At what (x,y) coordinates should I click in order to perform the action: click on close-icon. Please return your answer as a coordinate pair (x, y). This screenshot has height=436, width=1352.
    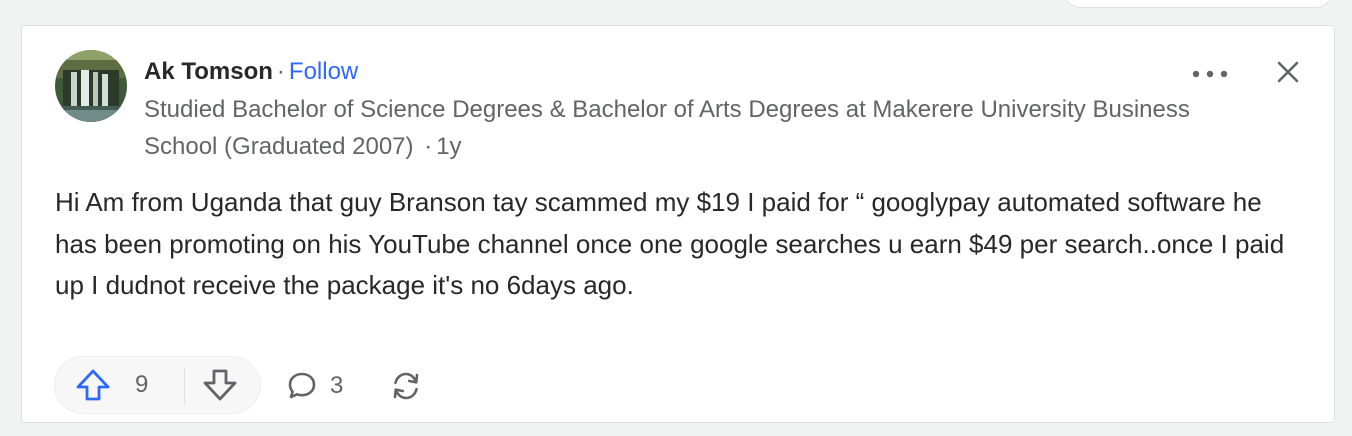
    Looking at the image, I should click on (1288, 72).